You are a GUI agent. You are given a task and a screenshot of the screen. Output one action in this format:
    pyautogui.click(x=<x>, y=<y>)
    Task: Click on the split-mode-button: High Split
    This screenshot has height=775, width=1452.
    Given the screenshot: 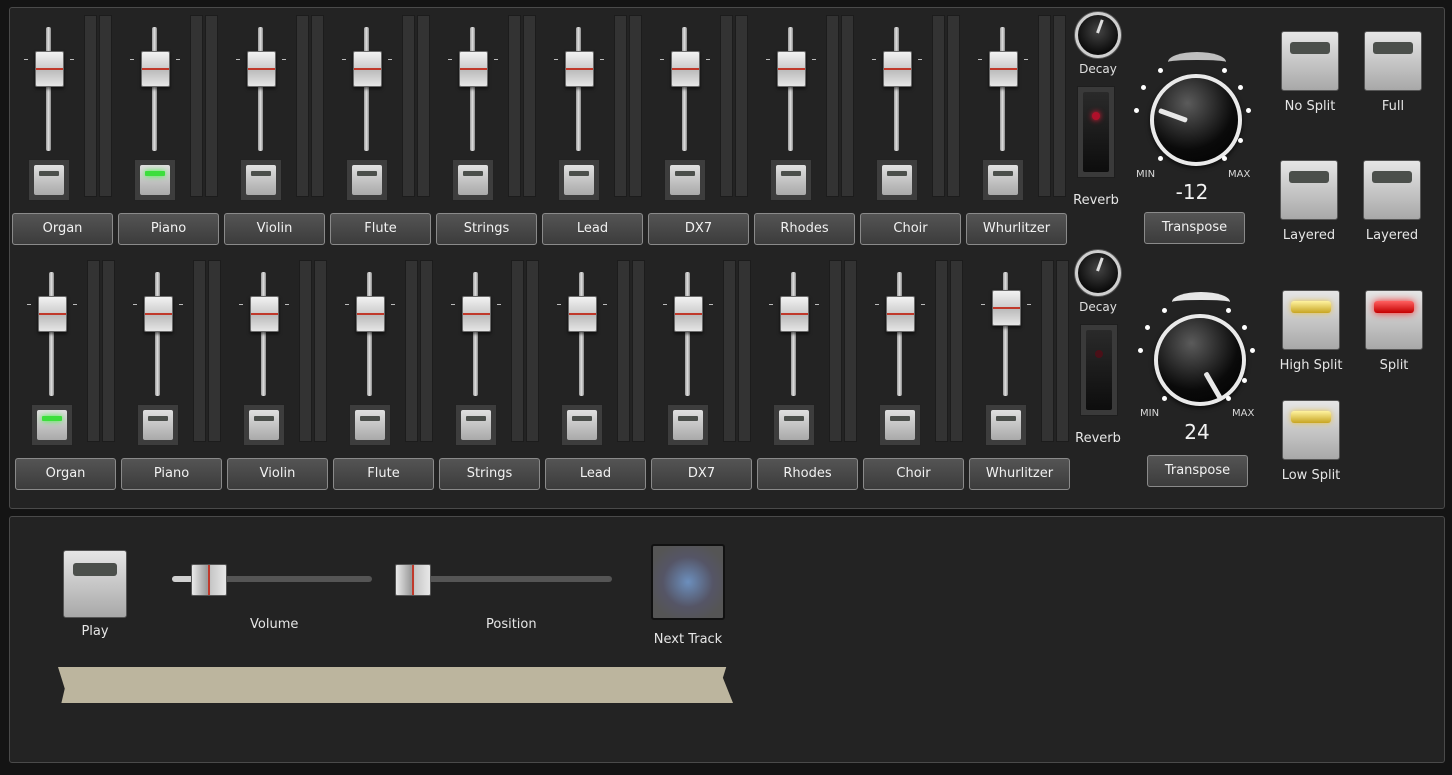 What is the action you would take?
    pyautogui.click(x=1311, y=331)
    